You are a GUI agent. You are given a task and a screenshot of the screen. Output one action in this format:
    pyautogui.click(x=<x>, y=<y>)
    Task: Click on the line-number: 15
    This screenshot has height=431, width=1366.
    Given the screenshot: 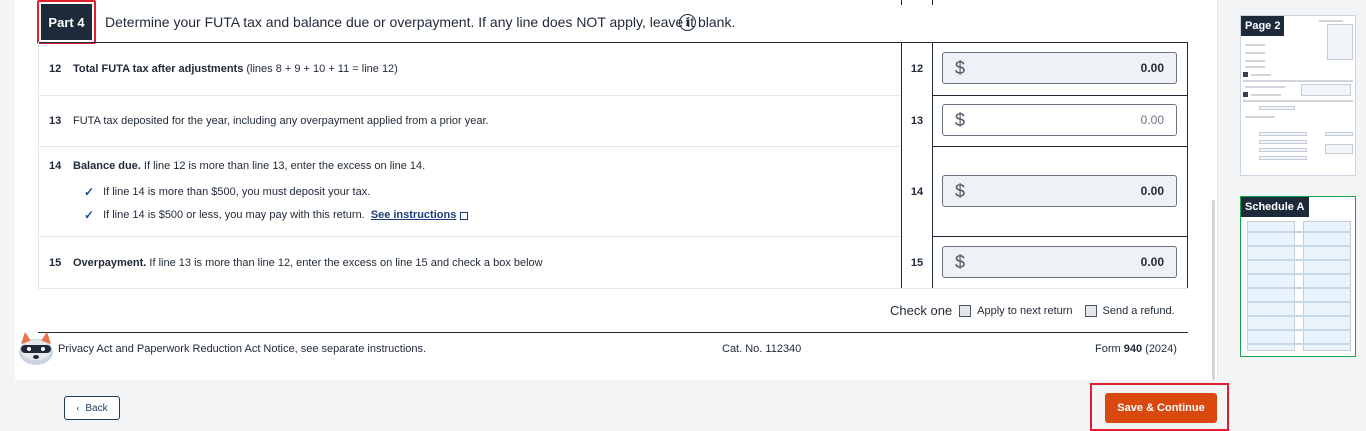 What is the action you would take?
    pyautogui.click(x=55, y=263)
    